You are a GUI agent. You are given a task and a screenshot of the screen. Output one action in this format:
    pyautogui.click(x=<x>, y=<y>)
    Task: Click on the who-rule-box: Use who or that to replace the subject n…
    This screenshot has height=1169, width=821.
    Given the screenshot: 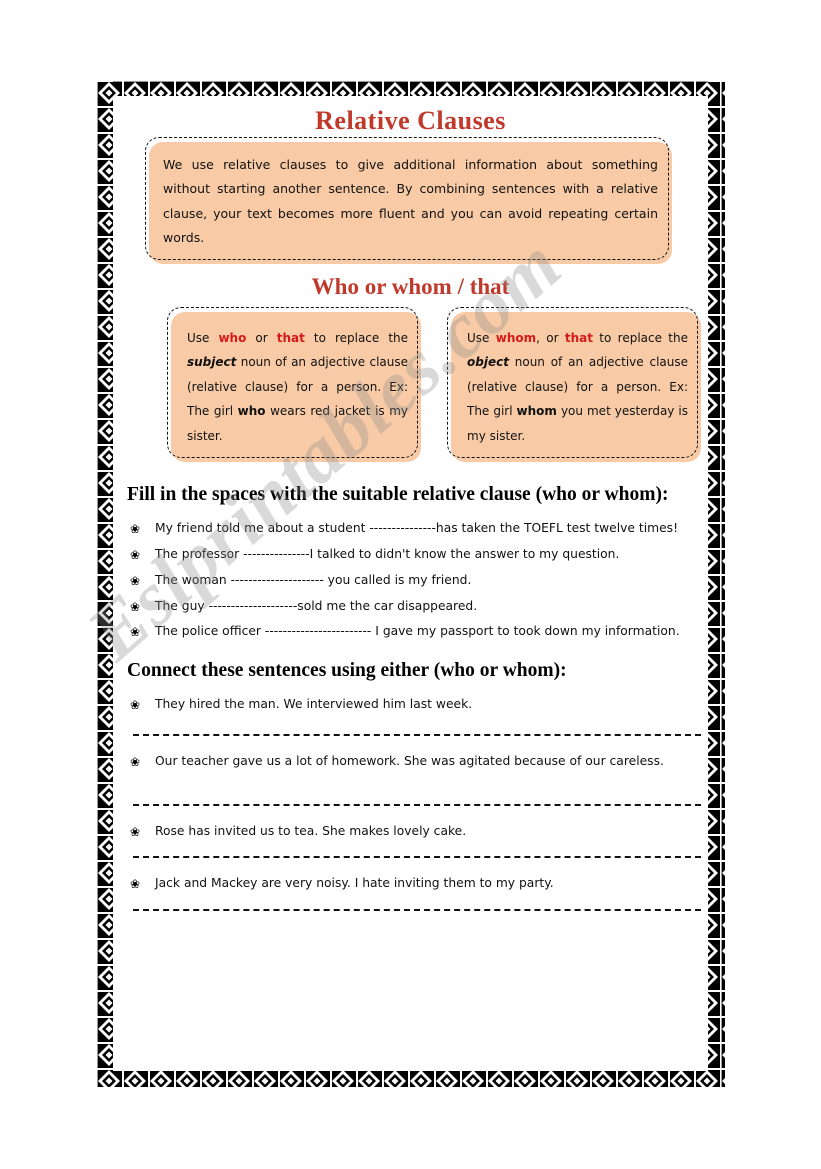 What is the action you would take?
    pyautogui.click(x=294, y=384)
    